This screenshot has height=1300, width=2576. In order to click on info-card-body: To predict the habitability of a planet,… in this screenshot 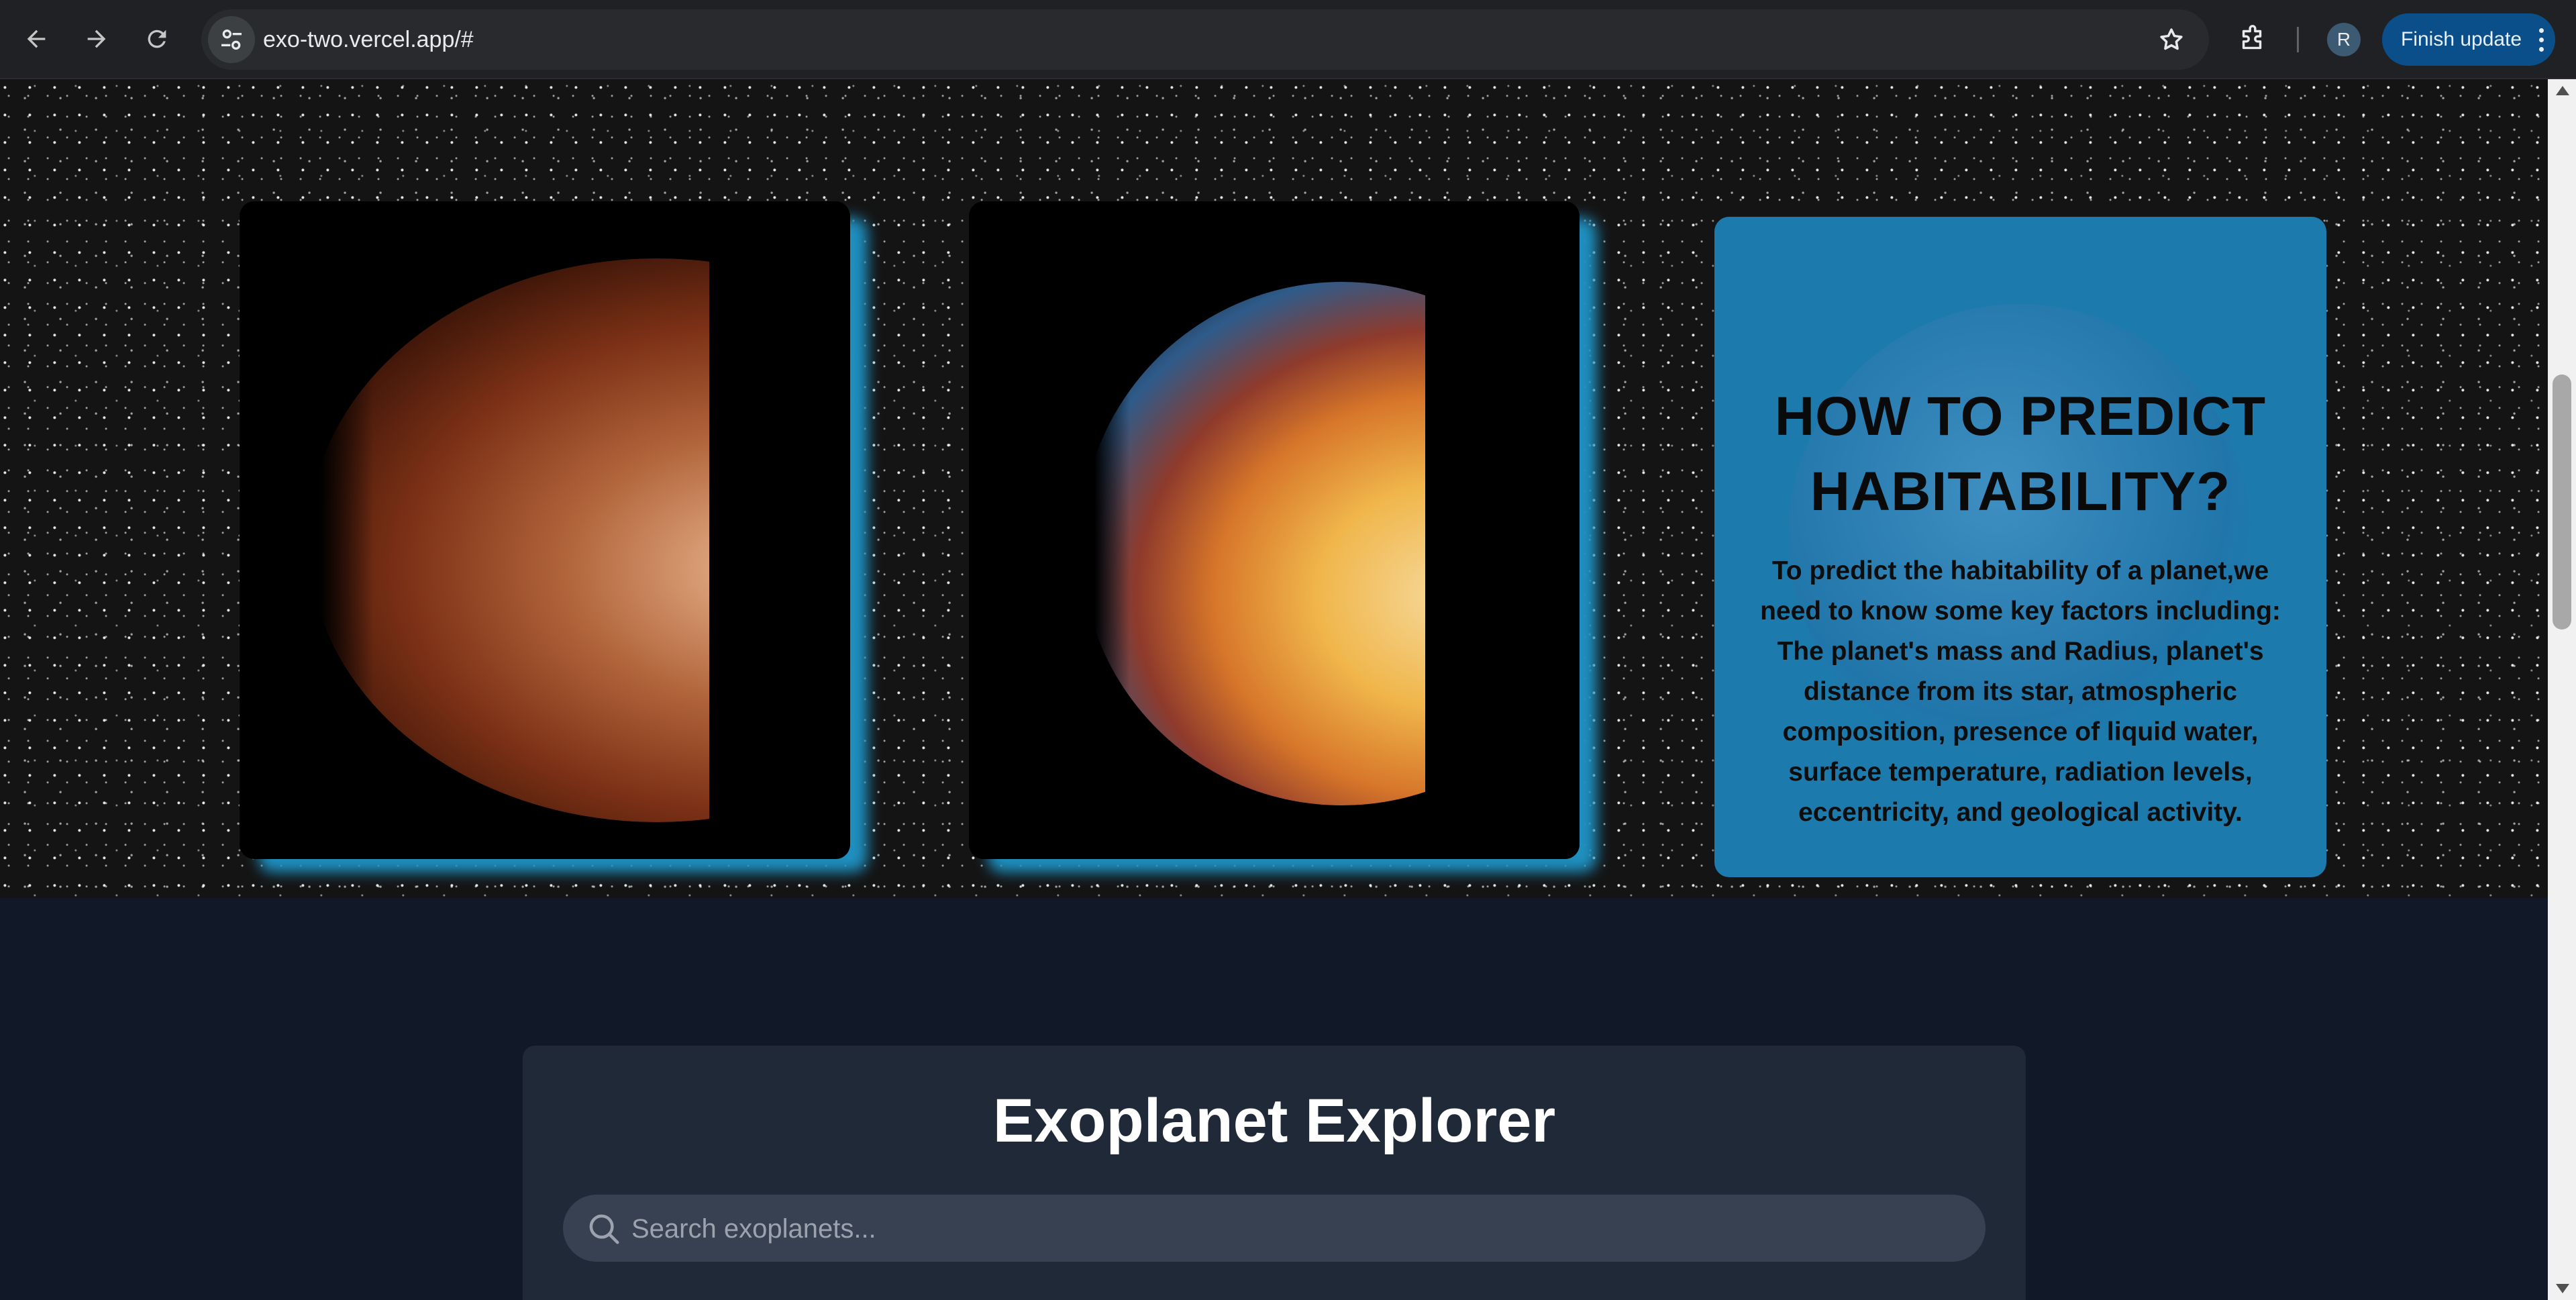, I will do `click(2020, 691)`.